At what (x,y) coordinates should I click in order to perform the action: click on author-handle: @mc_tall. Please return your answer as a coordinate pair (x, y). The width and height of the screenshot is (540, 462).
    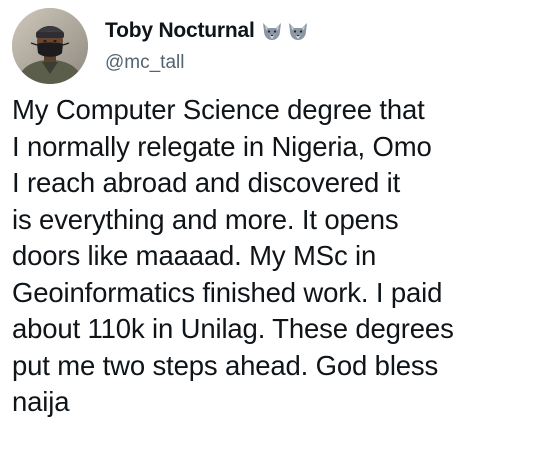
    Looking at the image, I should click on (207, 63).